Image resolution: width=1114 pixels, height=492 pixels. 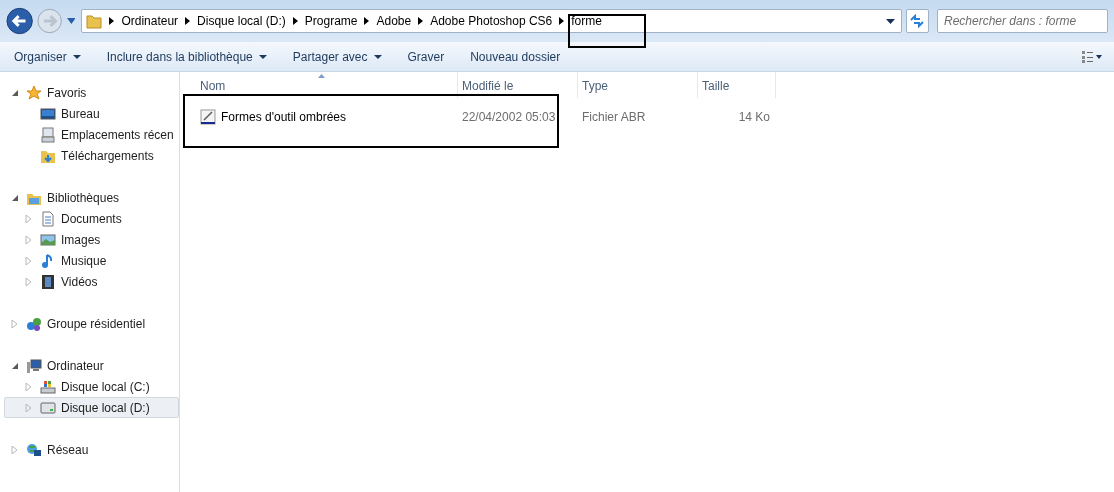 I want to click on breadcrumb: Ordinateur, so click(x=150, y=21).